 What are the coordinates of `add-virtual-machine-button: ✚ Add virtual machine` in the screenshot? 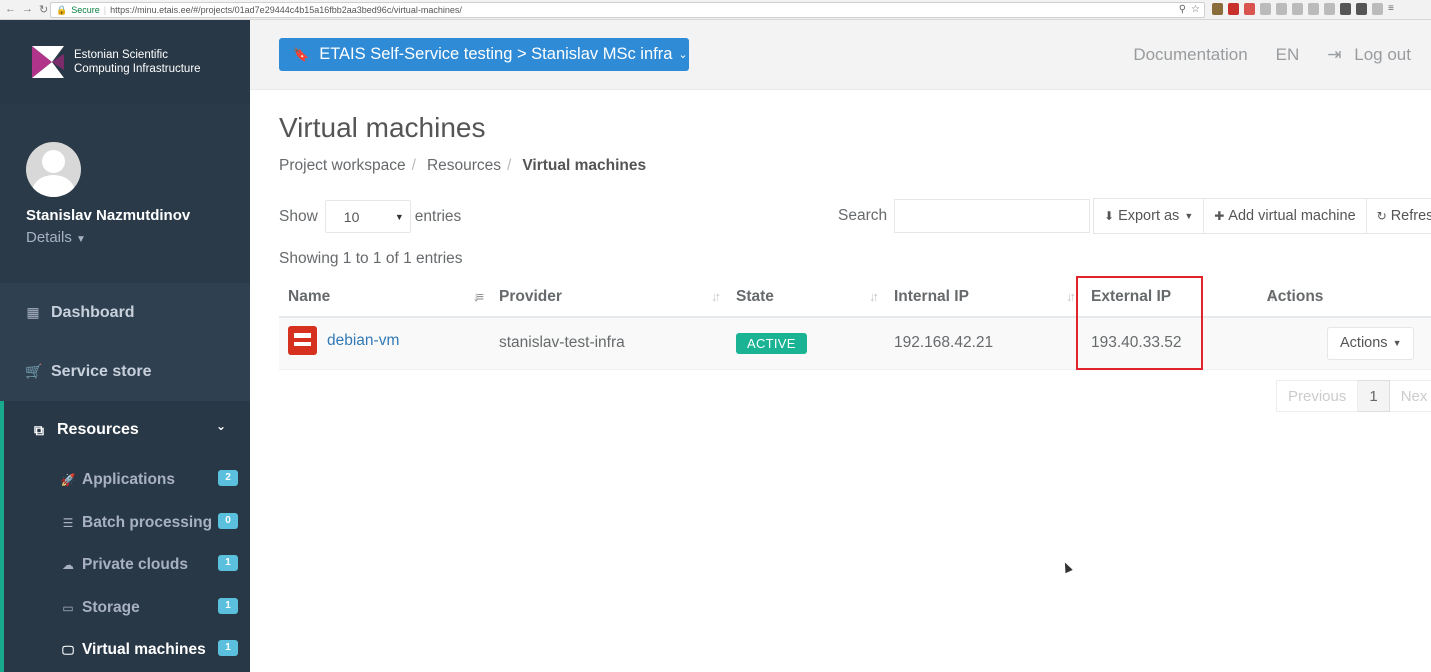 It's located at (1285, 216).